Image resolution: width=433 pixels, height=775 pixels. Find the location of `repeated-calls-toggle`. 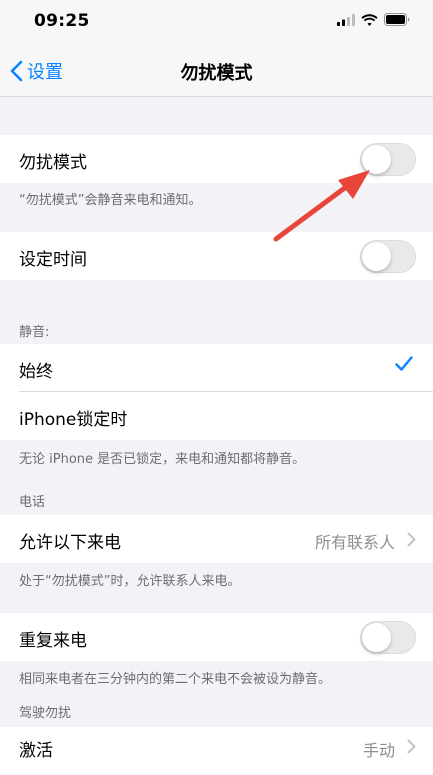

repeated-calls-toggle is located at coordinates (388, 637).